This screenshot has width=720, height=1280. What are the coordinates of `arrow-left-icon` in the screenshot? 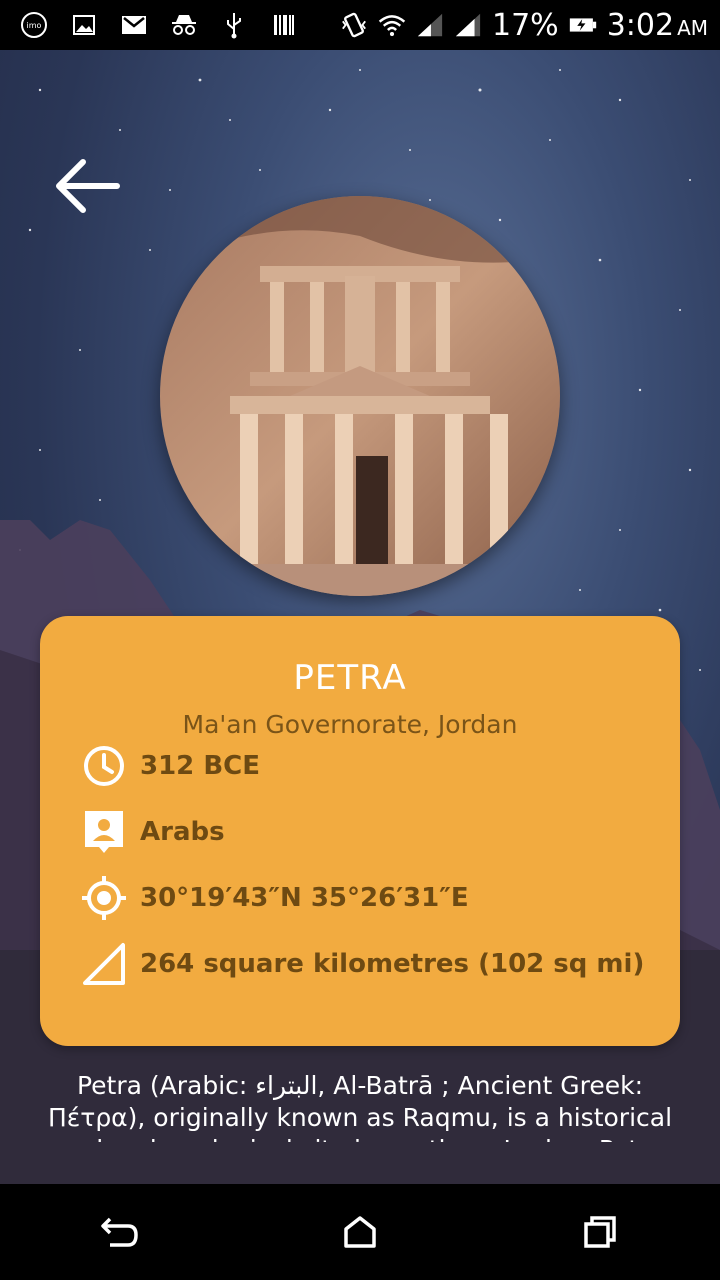 It's located at (88, 186).